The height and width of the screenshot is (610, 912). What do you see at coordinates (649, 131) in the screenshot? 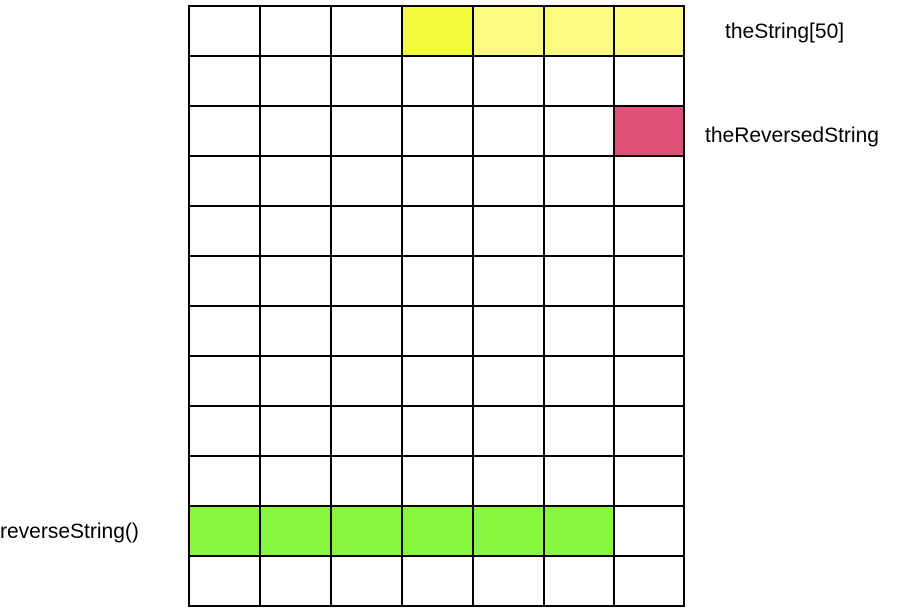
I see `the-reversed-string-memory-cell-r2-c6` at bounding box center [649, 131].